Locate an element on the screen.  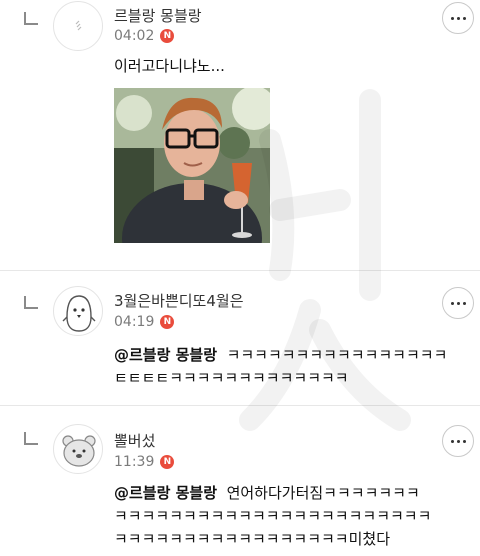
comment-line: @르블랑 몽블랑 연어하다가터짐ㅋㅋㅋㅋㅋㅋㅋ is located at coordinates (272, 493).